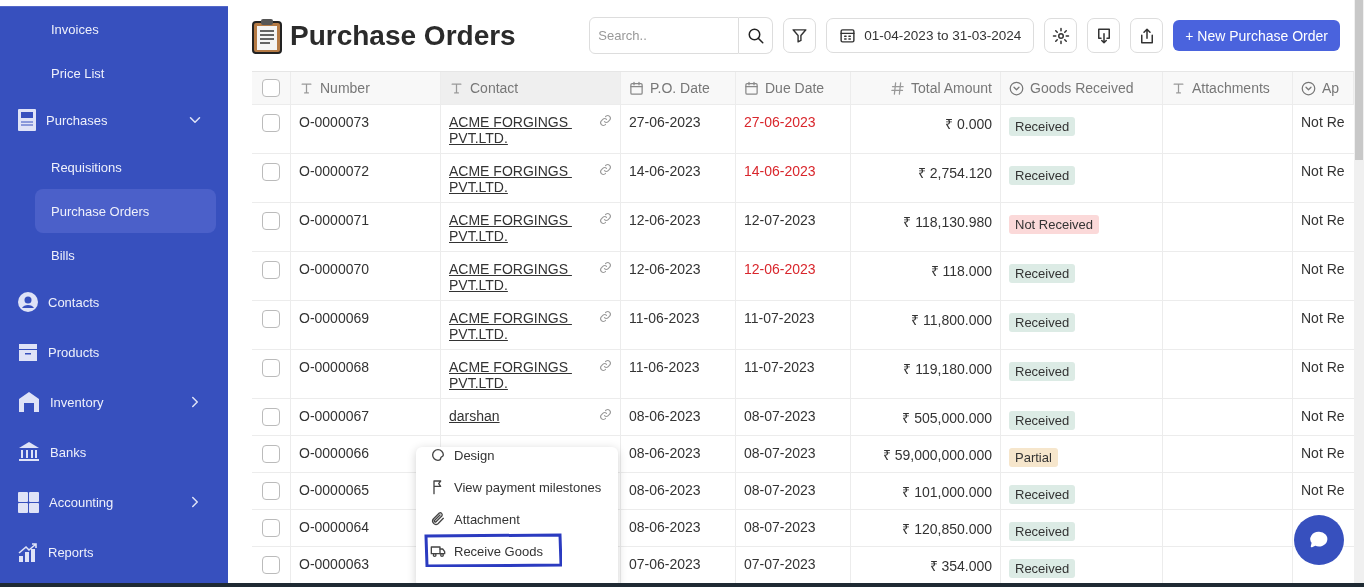 The height and width of the screenshot is (587, 1364). What do you see at coordinates (28, 552) in the screenshot?
I see `growth-chart-icon` at bounding box center [28, 552].